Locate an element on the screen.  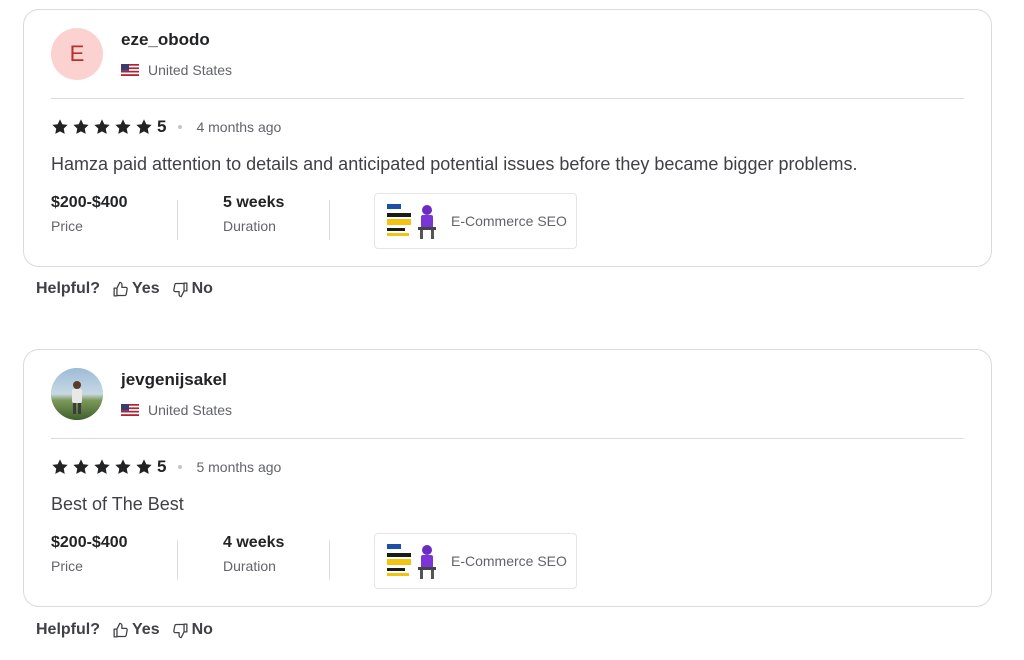
avatar-initial: E is located at coordinates (77, 53).